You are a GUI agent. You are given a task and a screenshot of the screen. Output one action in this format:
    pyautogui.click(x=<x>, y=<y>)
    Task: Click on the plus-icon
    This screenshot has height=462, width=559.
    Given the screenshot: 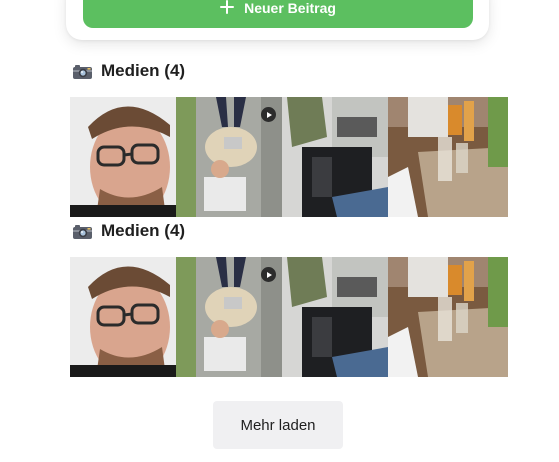 What is the action you would take?
    pyautogui.click(x=227, y=7)
    